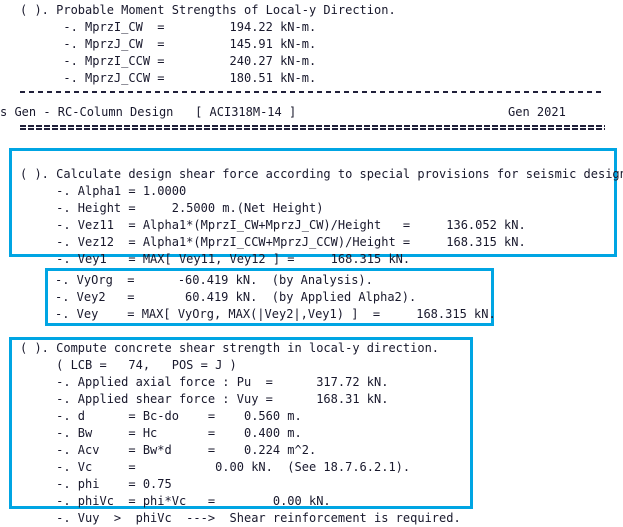  I want to click on separator-dashed, so click(312, 92).